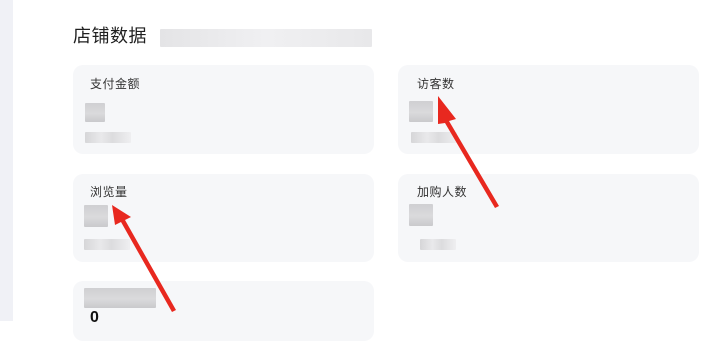 The height and width of the screenshot is (341, 705). I want to click on metric-label: 加购人数, so click(442, 192).